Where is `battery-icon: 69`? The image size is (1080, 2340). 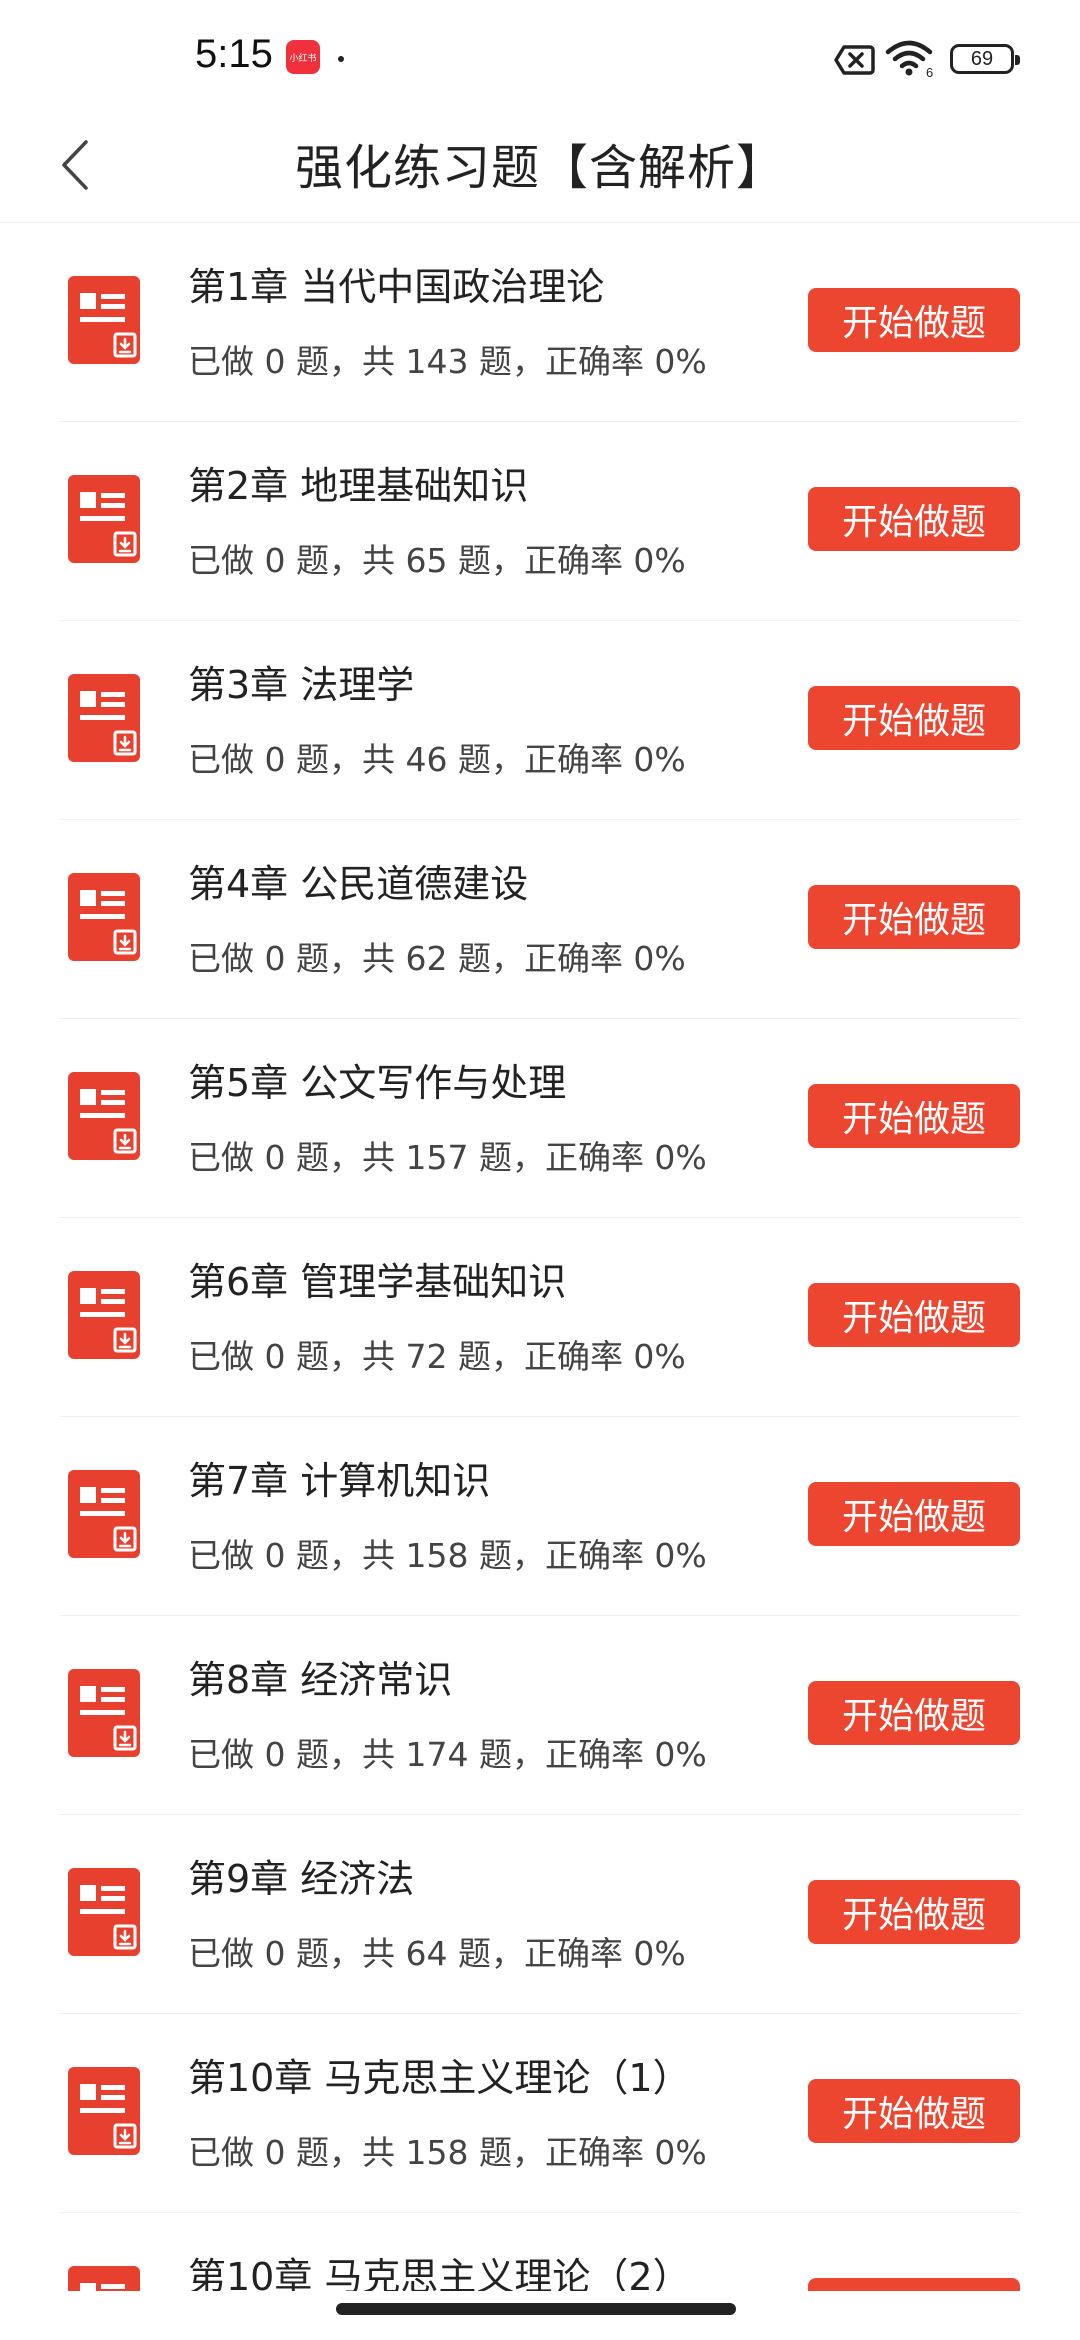 battery-icon: 69 is located at coordinates (985, 59).